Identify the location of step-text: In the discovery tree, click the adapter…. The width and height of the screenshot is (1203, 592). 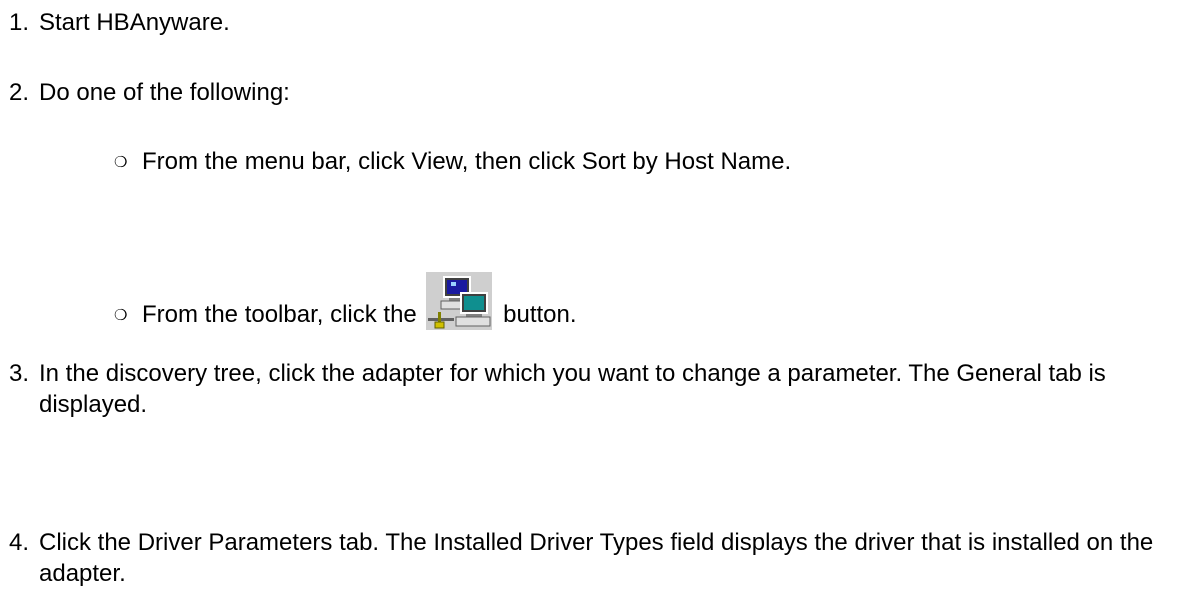
(572, 389).